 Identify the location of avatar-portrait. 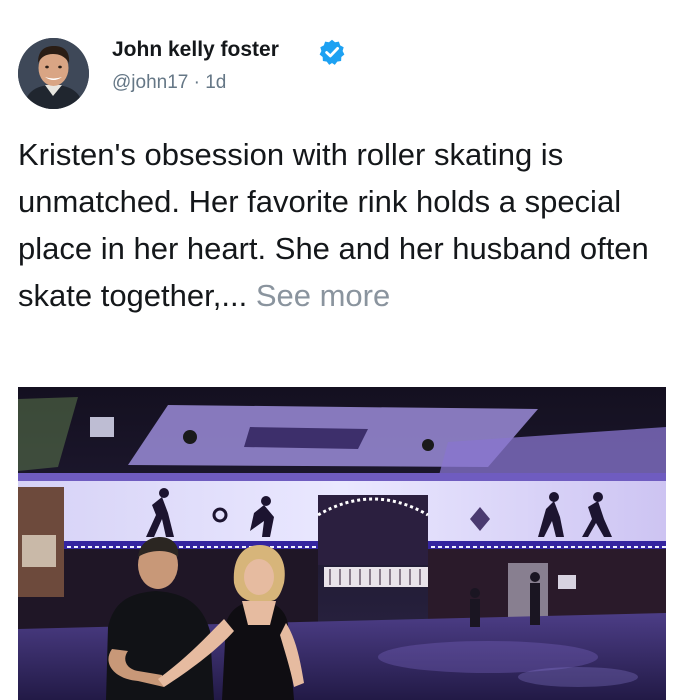
(53, 73).